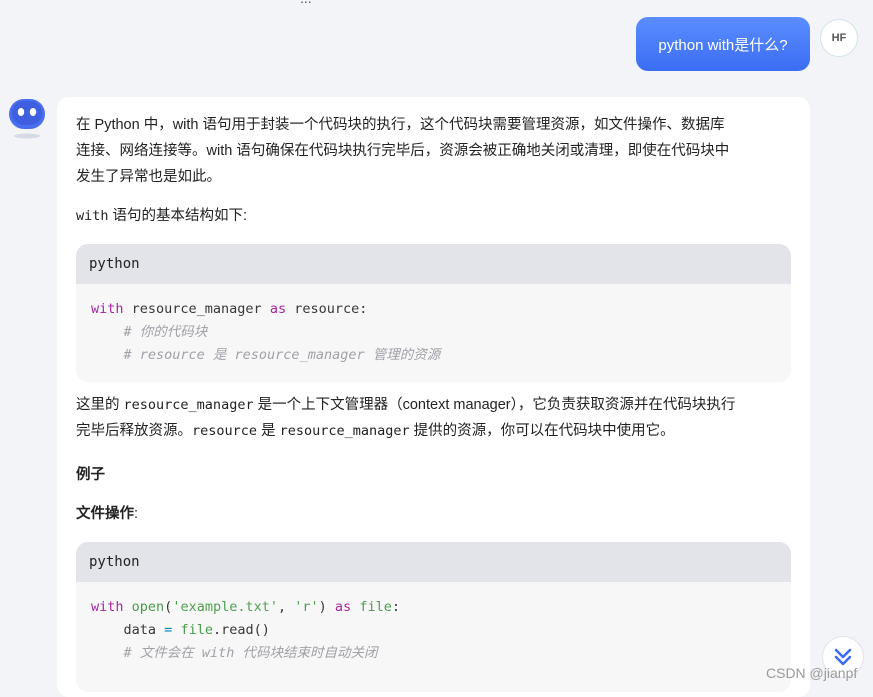 This screenshot has height=697, width=873. What do you see at coordinates (90, 475) in the screenshot?
I see `example-heading: 例子` at bounding box center [90, 475].